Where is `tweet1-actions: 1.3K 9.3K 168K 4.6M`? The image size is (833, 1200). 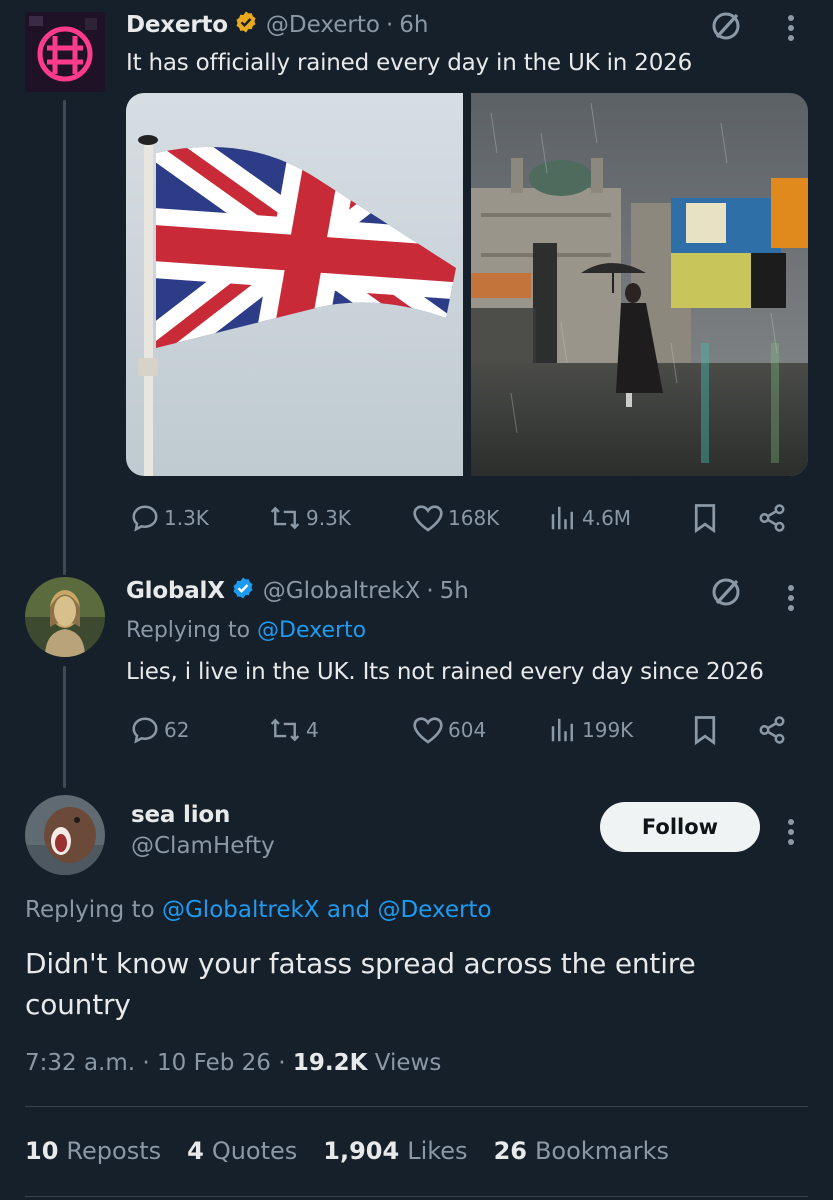
tweet1-actions: 1.3K 9.3K 168K 4.6M is located at coordinates (461, 518).